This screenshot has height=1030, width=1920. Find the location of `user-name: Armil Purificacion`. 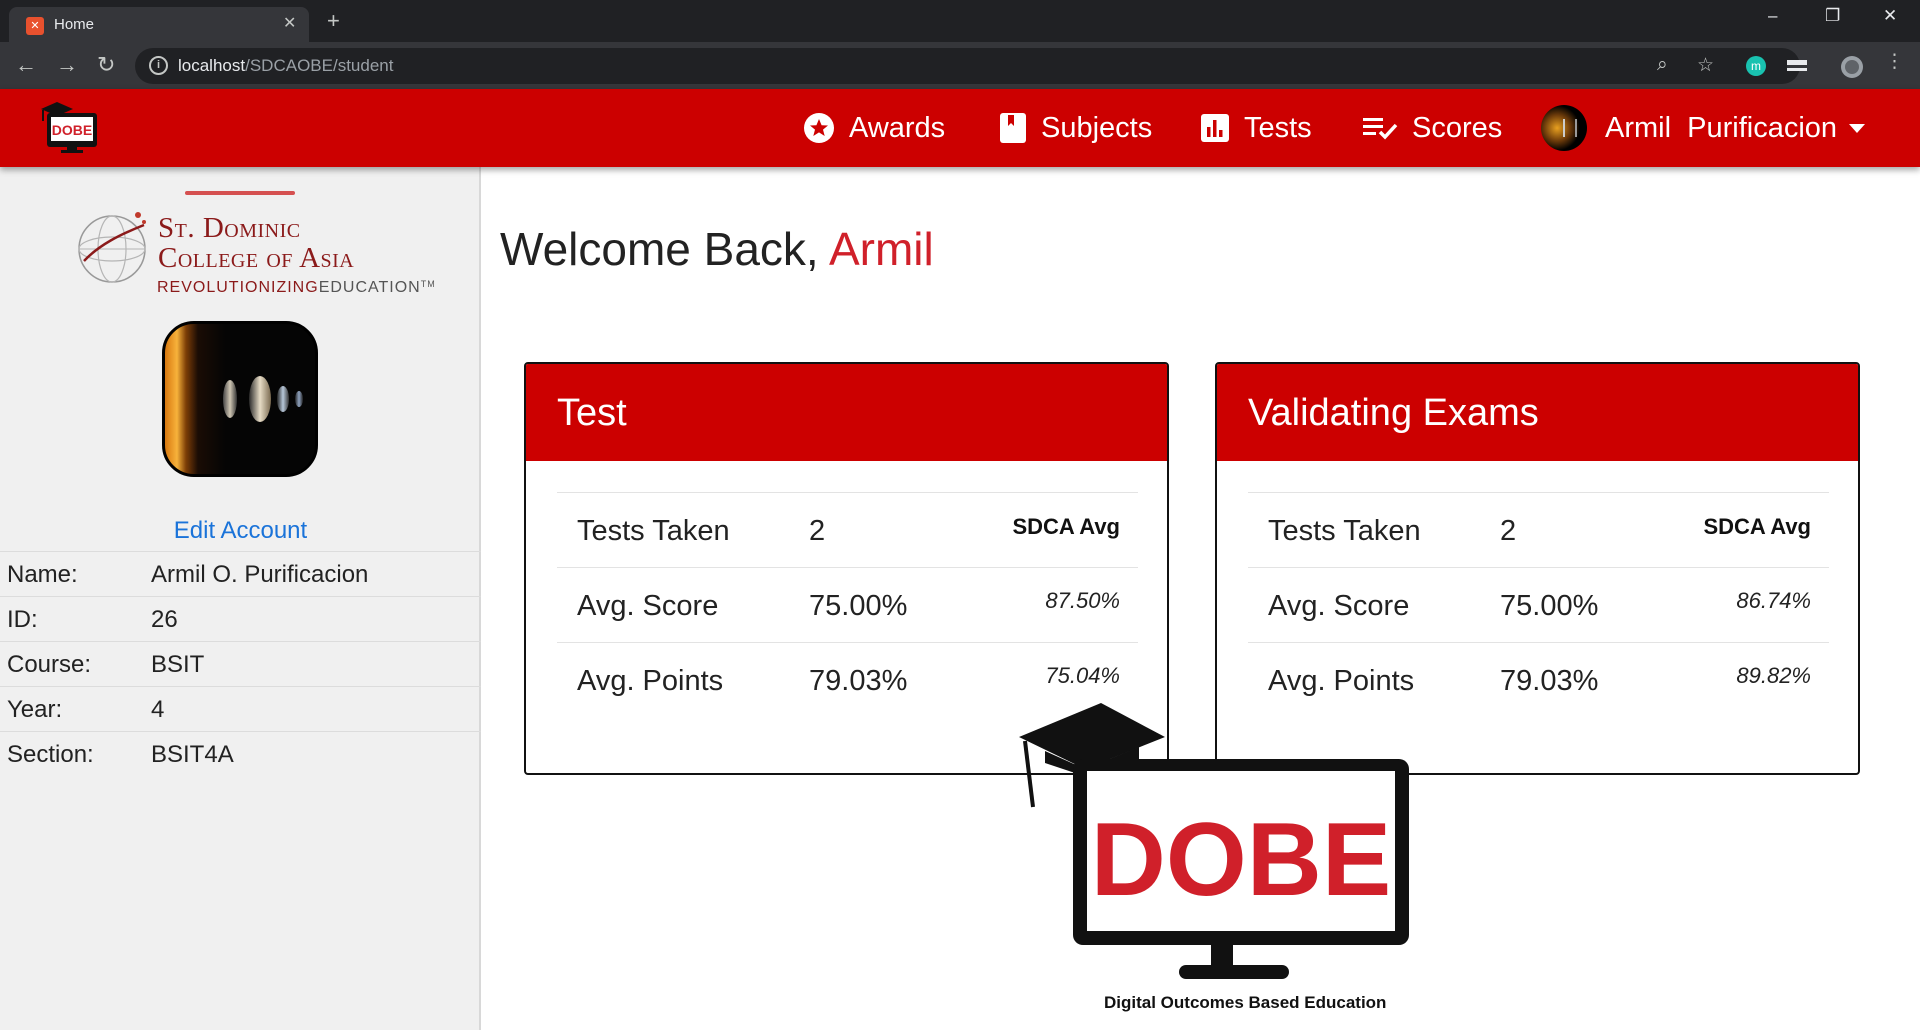

user-name: Armil Purificacion is located at coordinates (1721, 127).